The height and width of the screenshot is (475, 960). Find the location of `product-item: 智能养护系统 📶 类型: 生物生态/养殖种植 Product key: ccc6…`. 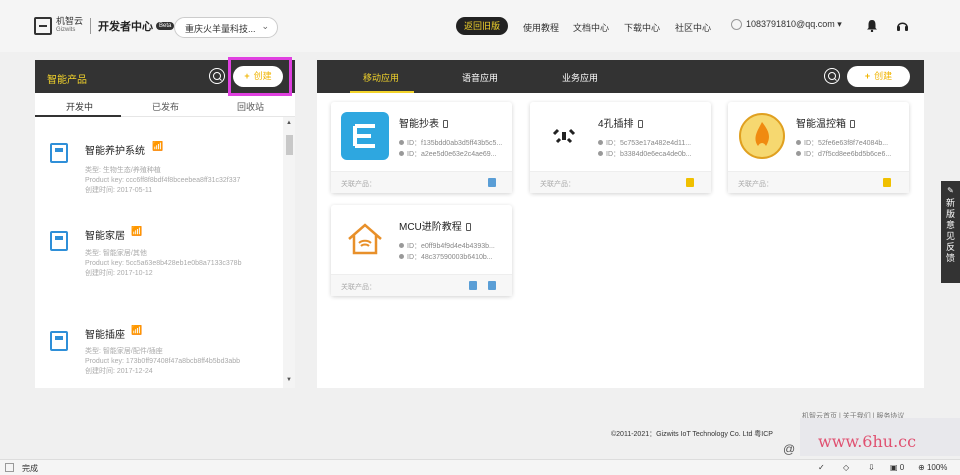

product-item: 智能养护系统 📶 类型: 生物生态/养殖种植 Product key: ccc6… is located at coordinates (159, 162).